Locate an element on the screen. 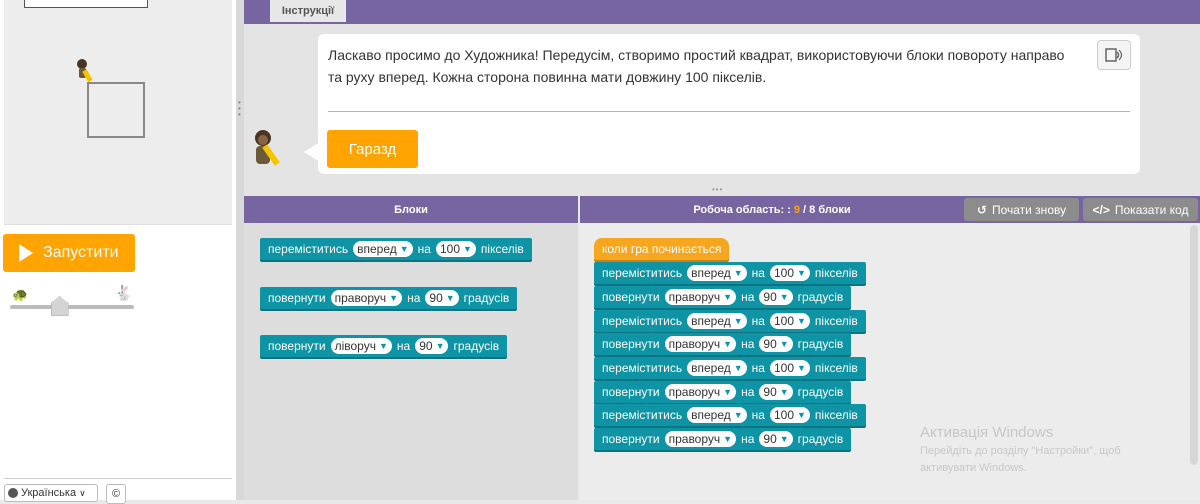  drawn-square is located at coordinates (116, 110).